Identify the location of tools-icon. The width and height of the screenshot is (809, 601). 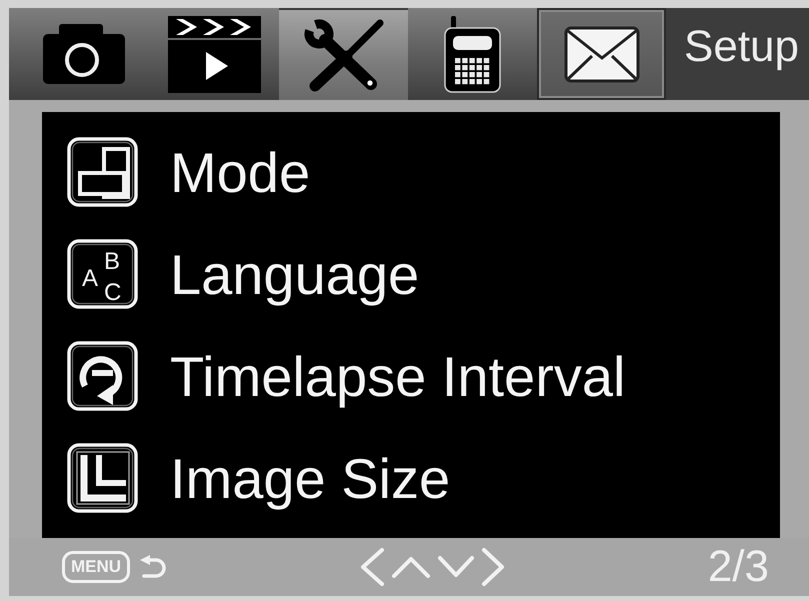
(343, 55).